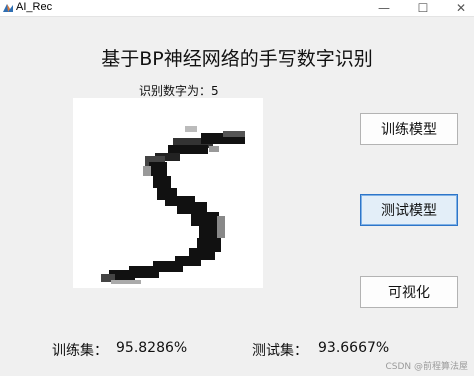  Describe the element at coordinates (460, 8) in the screenshot. I see `close-button: ✕` at that location.